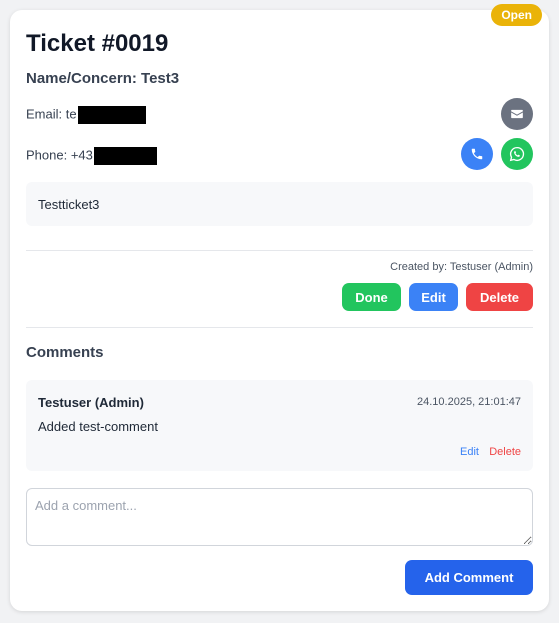 The image size is (559, 623). Describe the element at coordinates (279, 517) in the screenshot. I see `comment-input` at that location.